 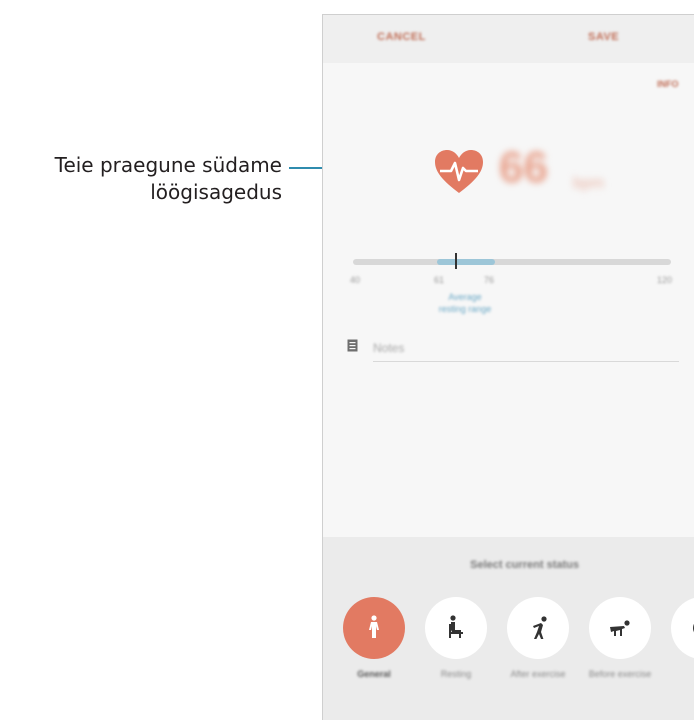 I want to click on status-partial-button, so click(x=682, y=628).